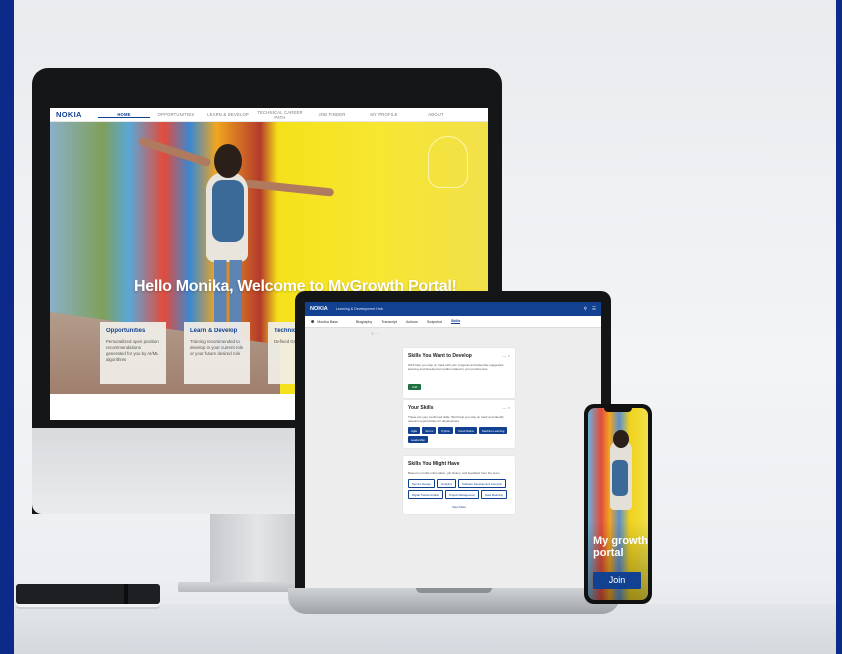 The image size is (842, 654). Describe the element at coordinates (462, 495) in the screenshot. I see `suggested-skill-chip: Project Management` at that location.